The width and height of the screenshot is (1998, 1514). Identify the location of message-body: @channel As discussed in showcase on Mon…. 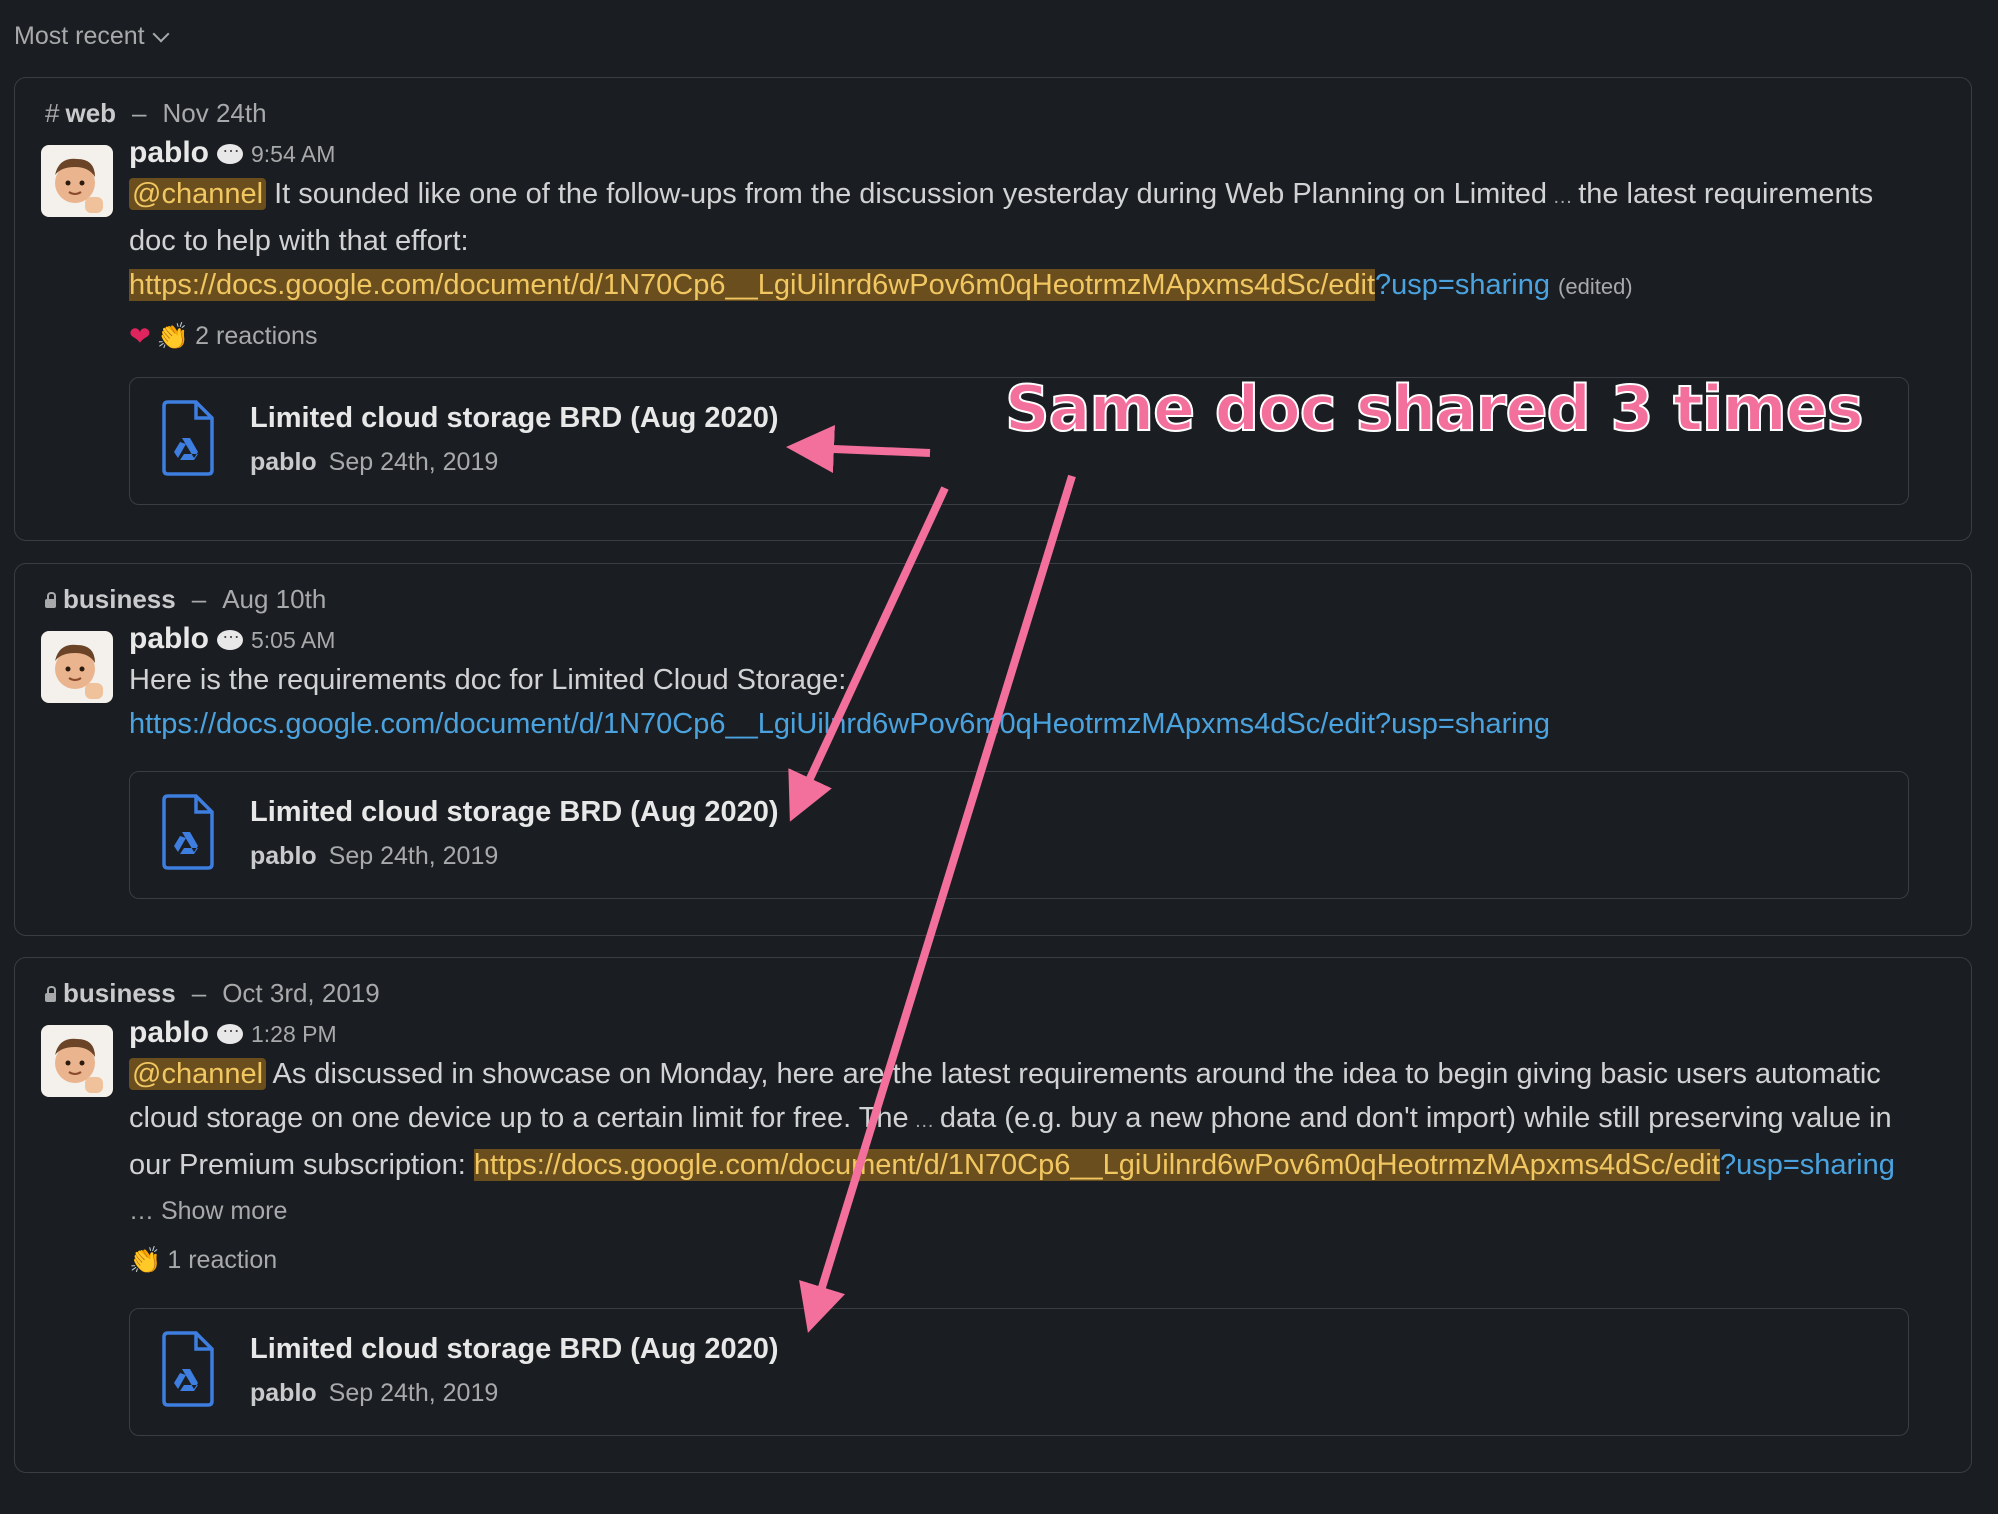
(1012, 1141).